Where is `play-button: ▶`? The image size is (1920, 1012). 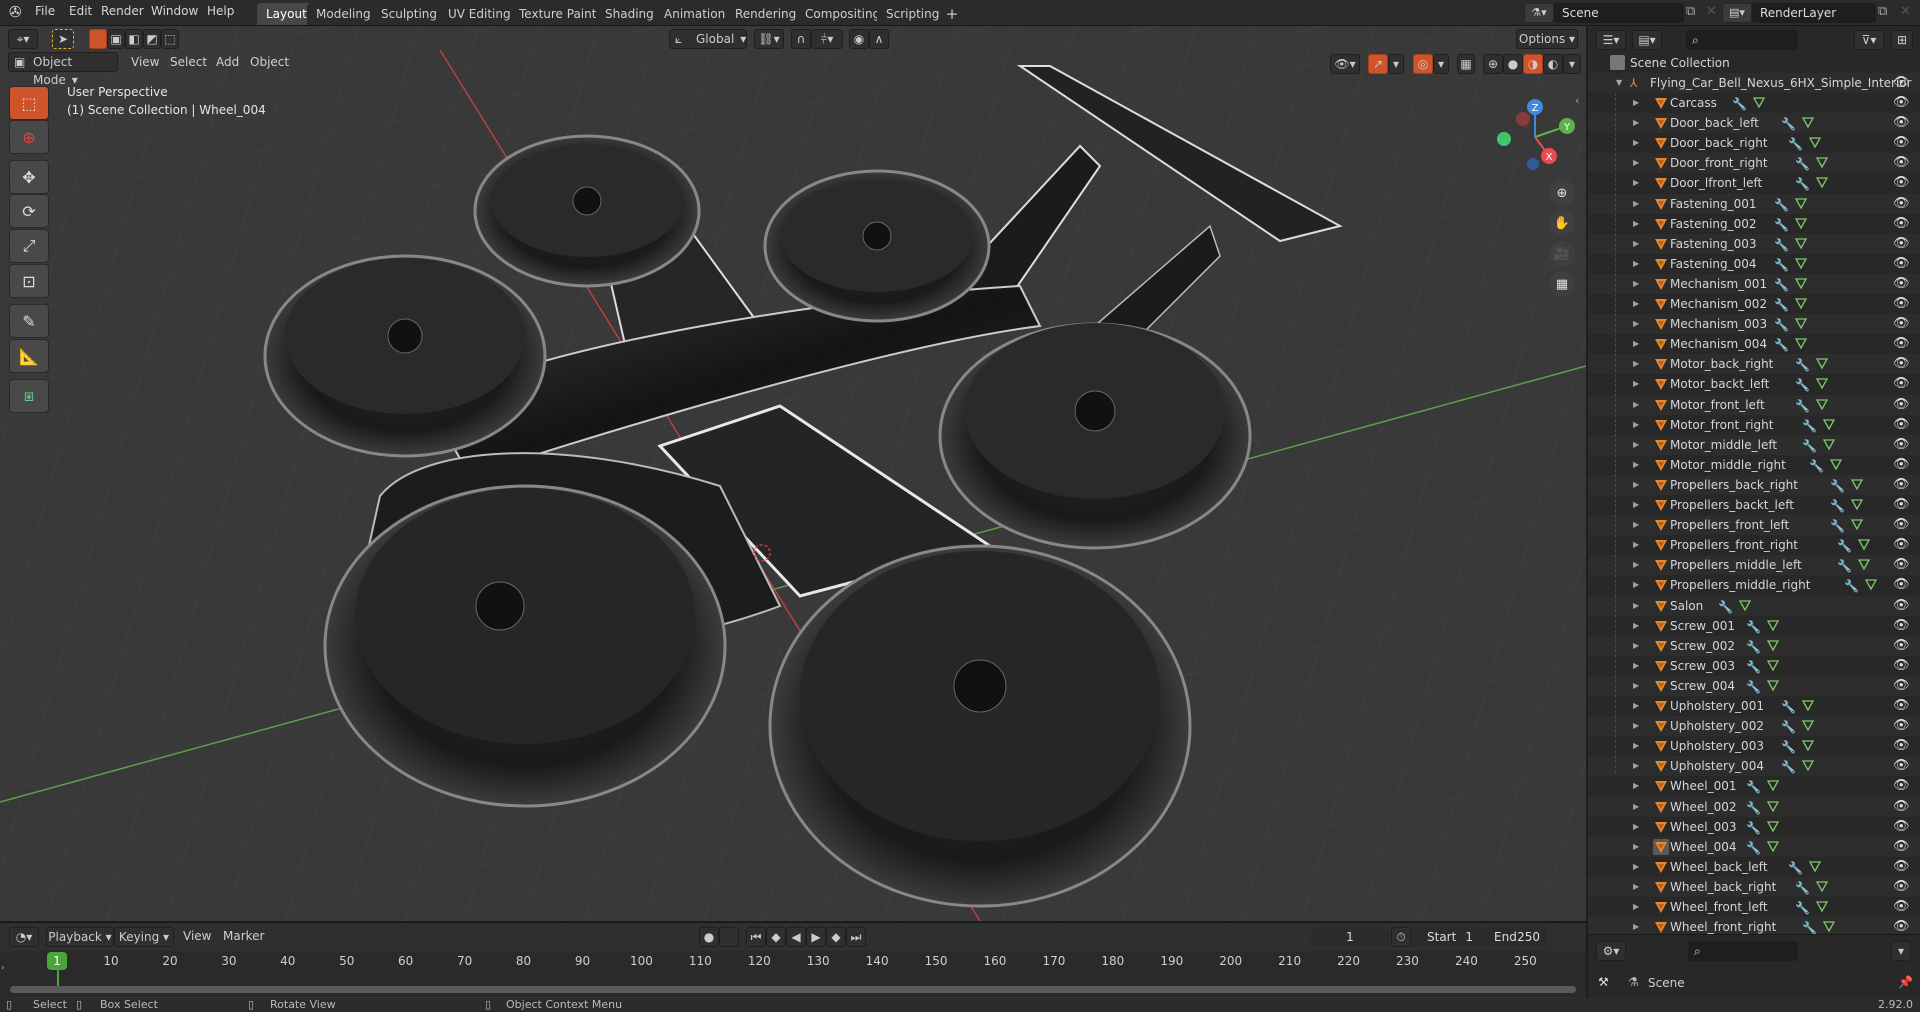
play-button: ▶ is located at coordinates (816, 937).